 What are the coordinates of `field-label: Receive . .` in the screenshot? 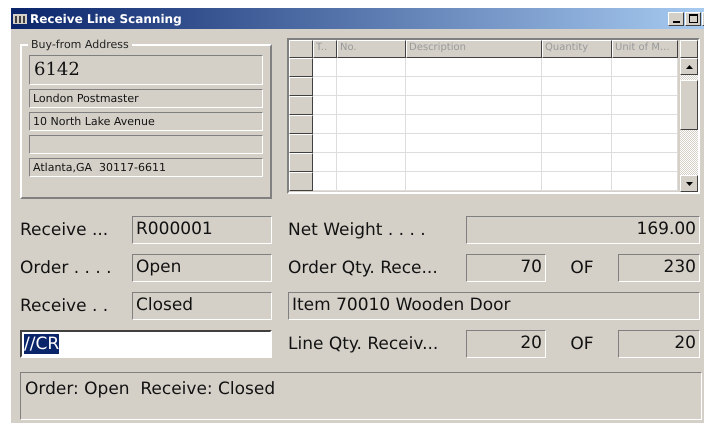 It's located at (65, 306).